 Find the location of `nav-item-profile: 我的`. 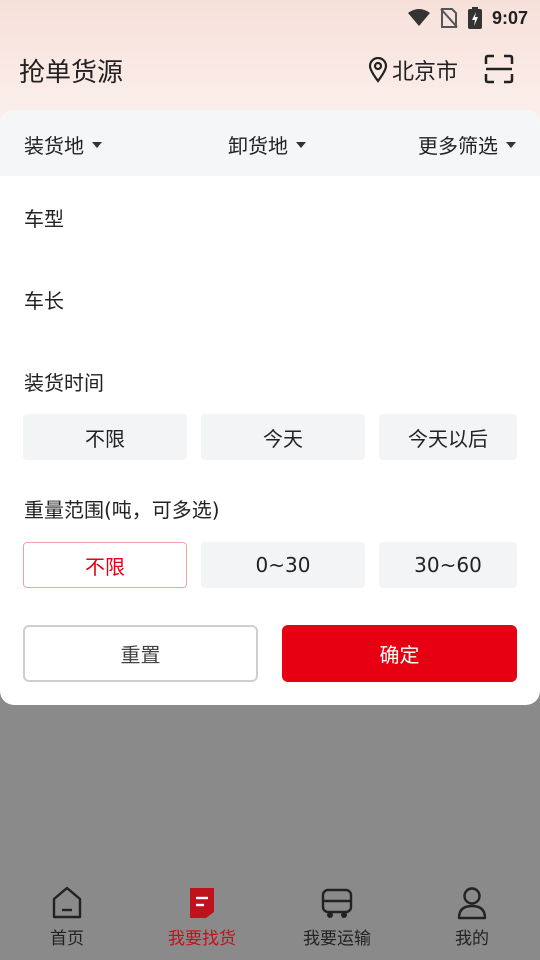

nav-item-profile: 我的 is located at coordinates (472, 917).